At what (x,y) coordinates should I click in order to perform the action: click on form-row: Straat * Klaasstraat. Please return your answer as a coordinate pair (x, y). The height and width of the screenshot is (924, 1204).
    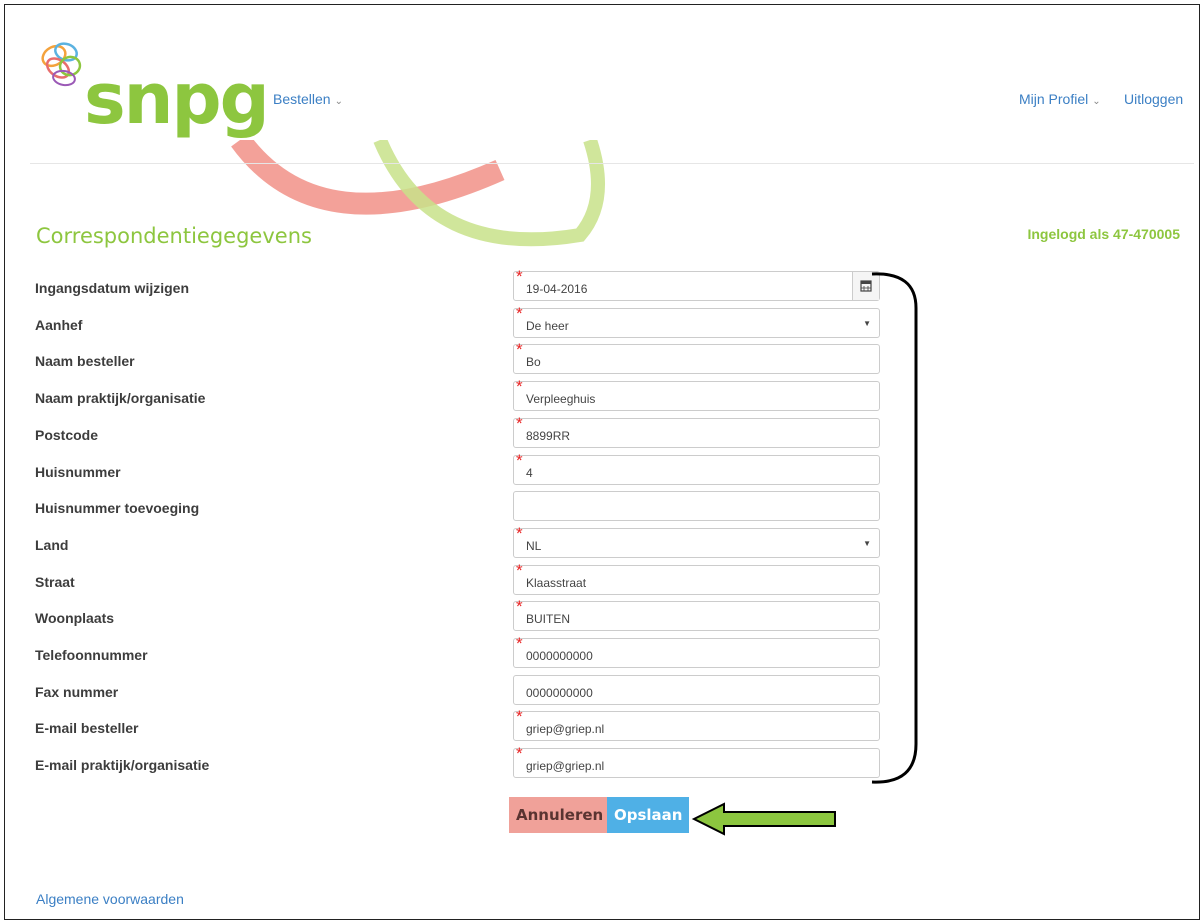
    Looking at the image, I should click on (602, 579).